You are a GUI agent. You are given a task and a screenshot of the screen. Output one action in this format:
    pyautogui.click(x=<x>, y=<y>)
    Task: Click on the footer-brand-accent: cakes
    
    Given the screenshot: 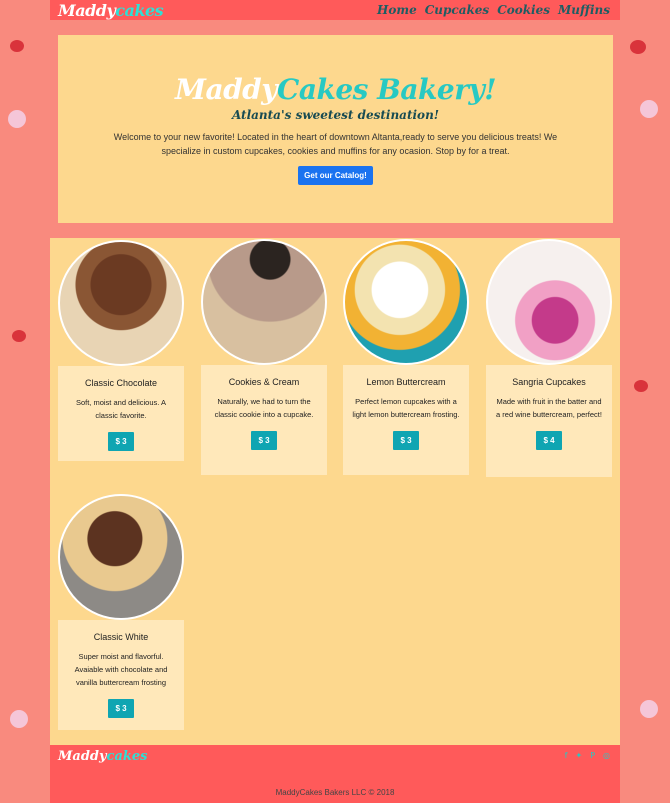 What is the action you would take?
    pyautogui.click(x=127, y=756)
    